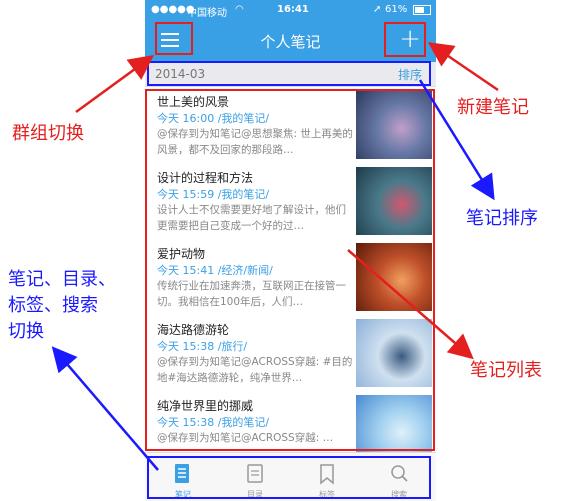 This screenshot has width=580, height=501. I want to click on annotation-nav-switch-3: 切换, so click(26, 331).